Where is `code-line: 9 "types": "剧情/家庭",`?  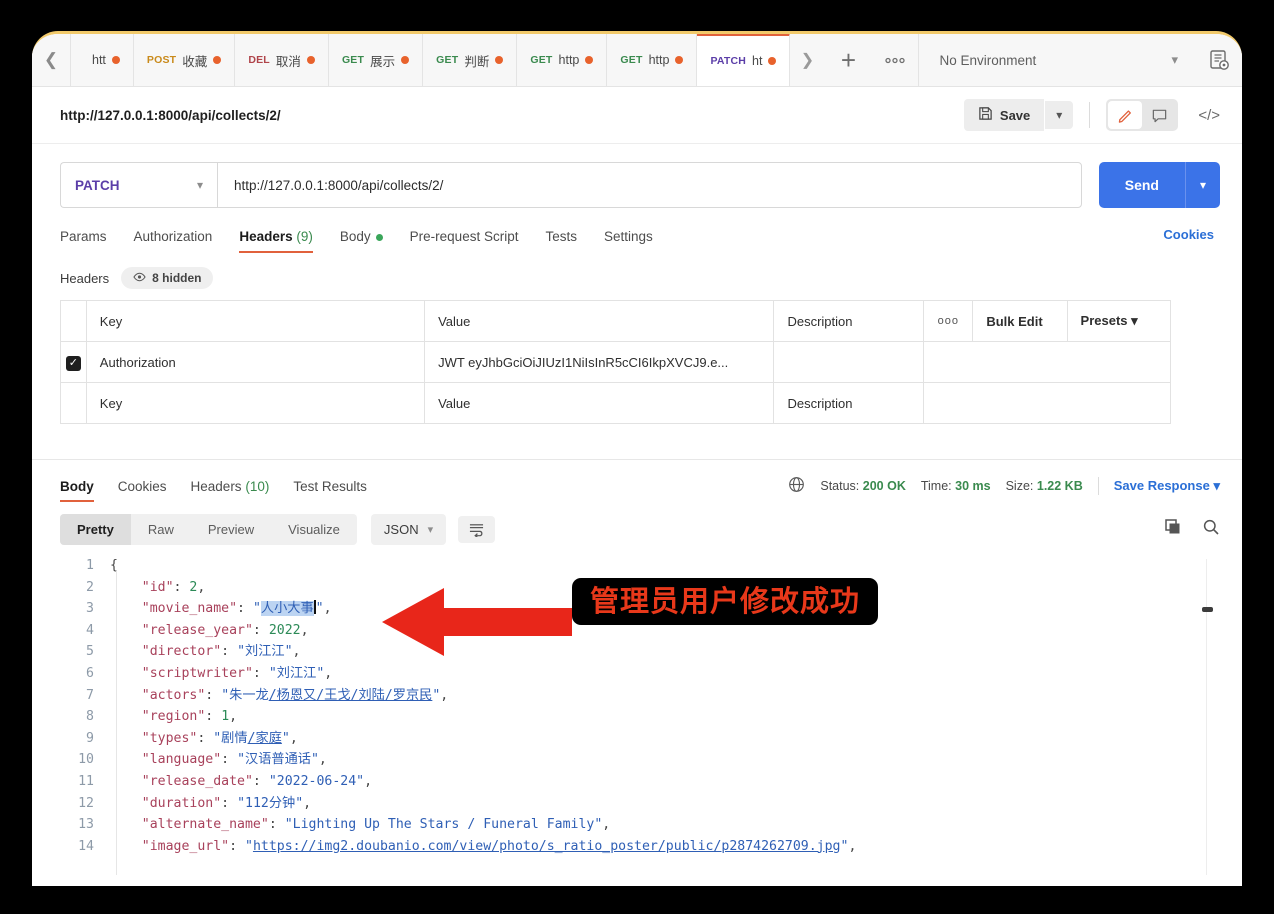
code-line: 9 "types": "剧情/家庭", is located at coordinates (651, 739).